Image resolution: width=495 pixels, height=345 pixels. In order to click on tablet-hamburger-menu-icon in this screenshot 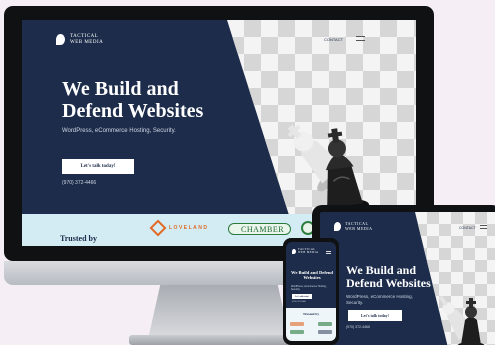, I will do `click(483, 227)`.